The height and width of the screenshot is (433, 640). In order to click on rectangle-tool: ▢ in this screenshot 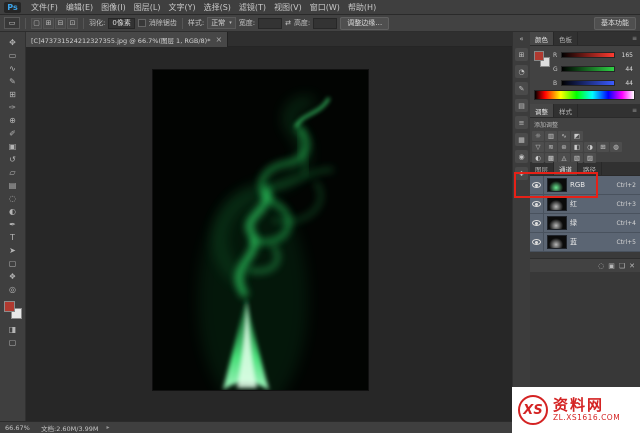, I will do `click(13, 263)`.